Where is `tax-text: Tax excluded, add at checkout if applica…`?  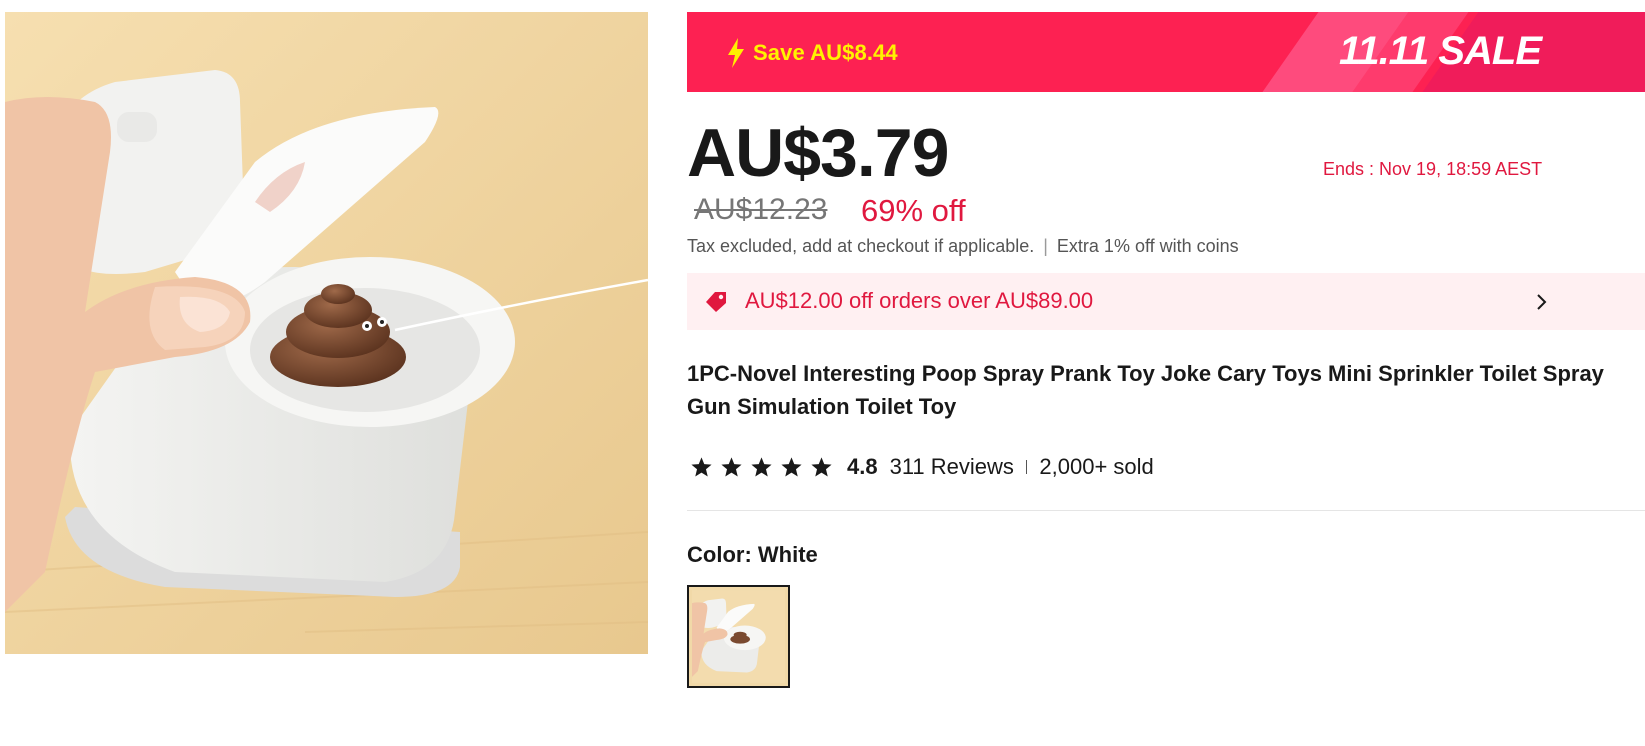
tax-text: Tax excluded, add at checkout if applica… is located at coordinates (861, 246).